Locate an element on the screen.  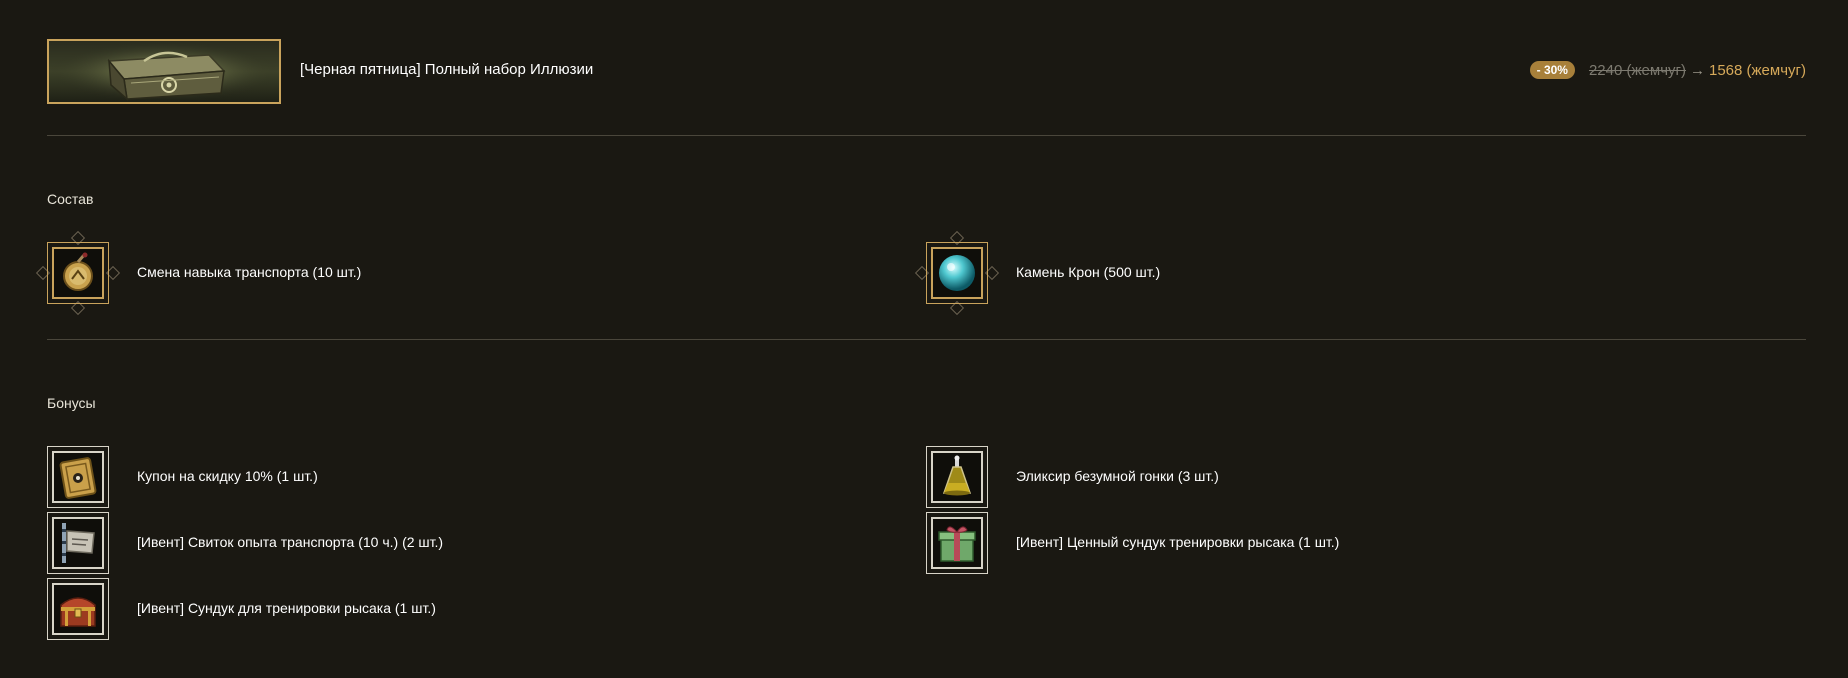
gift-box-icon is located at coordinates (957, 543).